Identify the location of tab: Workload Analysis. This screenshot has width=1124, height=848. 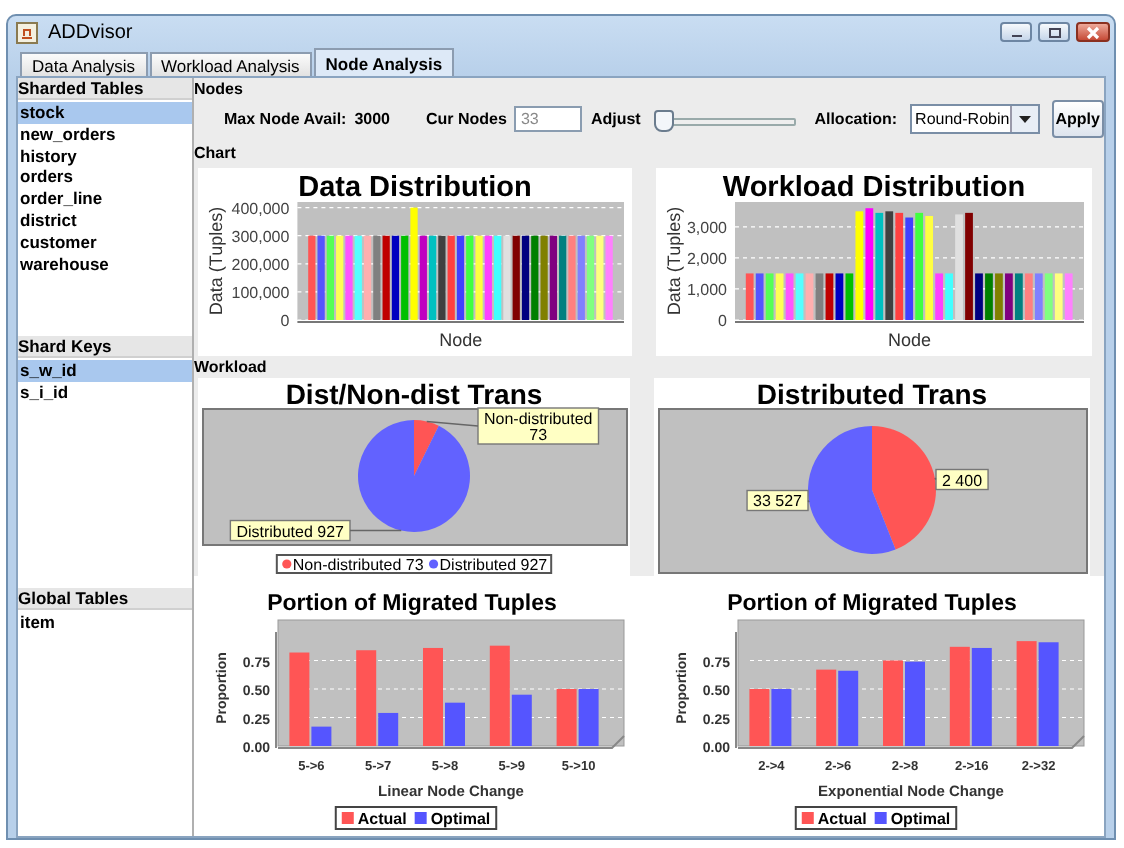
(230, 64).